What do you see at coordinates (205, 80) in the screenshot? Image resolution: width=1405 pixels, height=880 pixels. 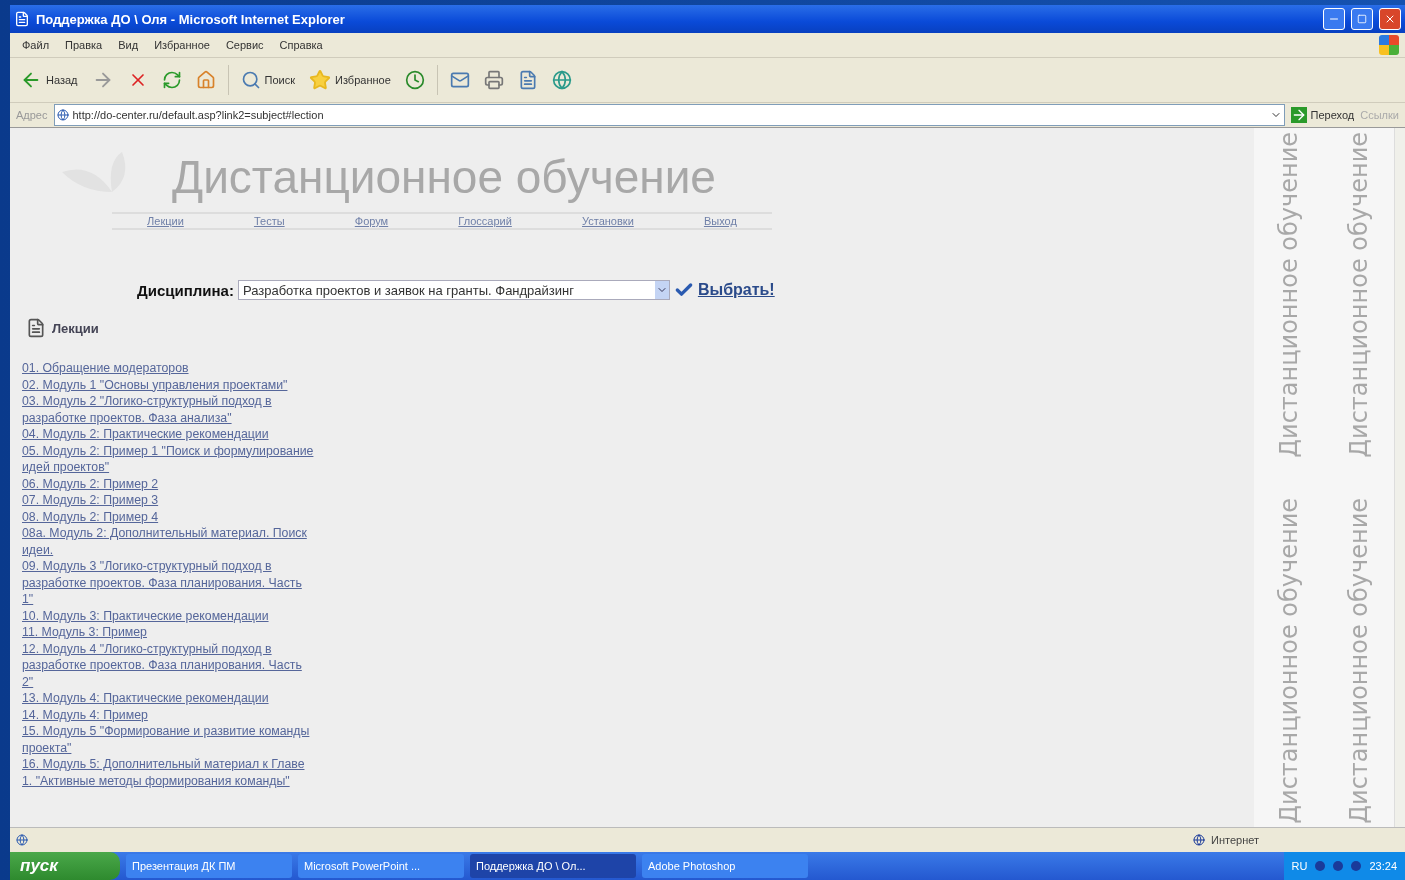 I see `home-icon` at bounding box center [205, 80].